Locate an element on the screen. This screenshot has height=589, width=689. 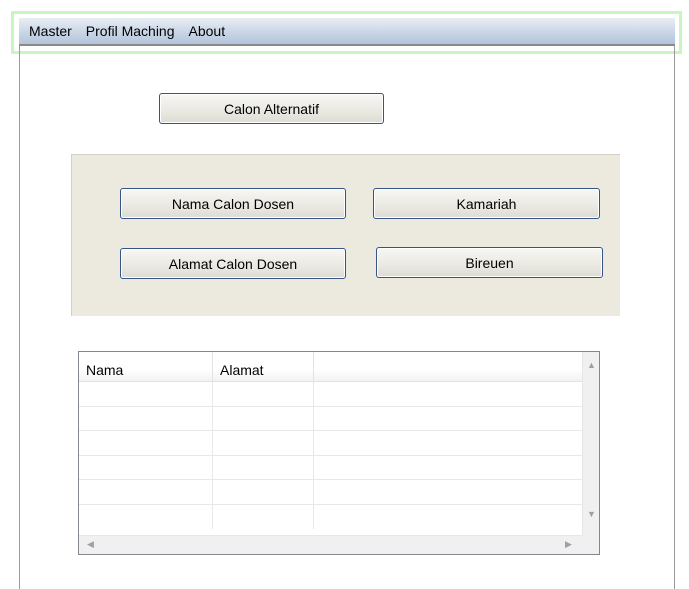
vertical-scrollbar: ▲ ▼ is located at coordinates (590, 444).